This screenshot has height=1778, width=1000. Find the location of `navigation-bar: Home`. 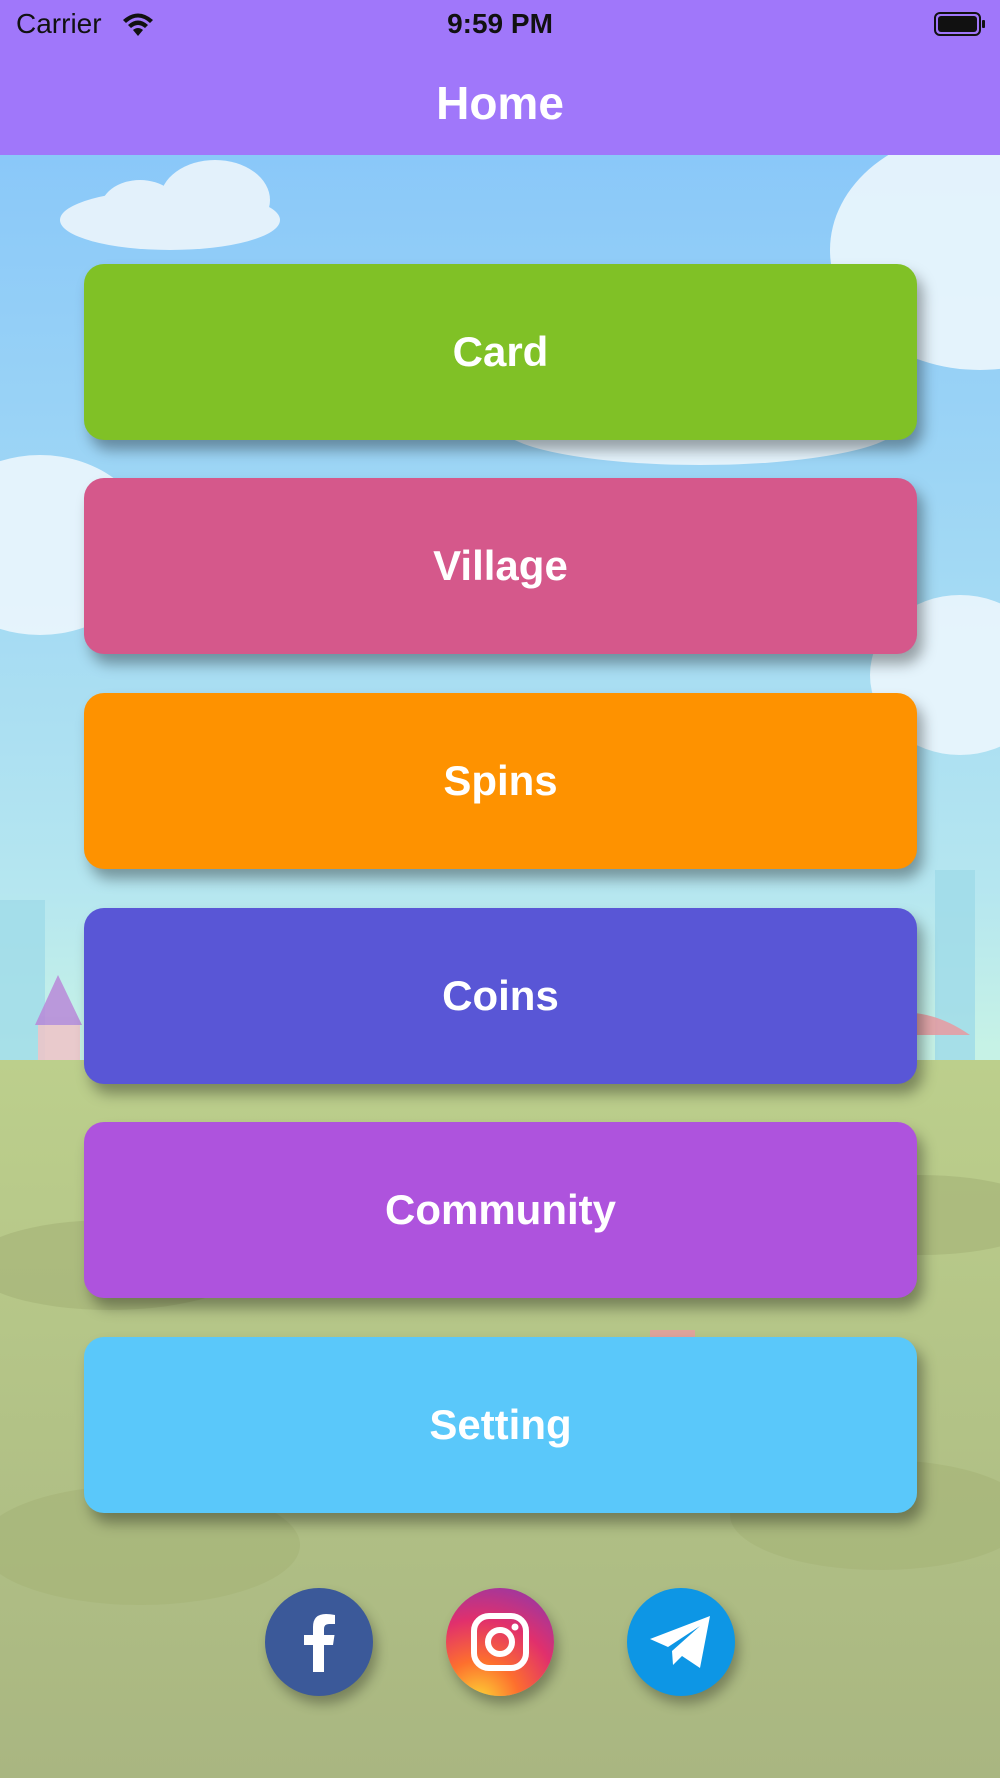

navigation-bar: Home is located at coordinates (500, 102).